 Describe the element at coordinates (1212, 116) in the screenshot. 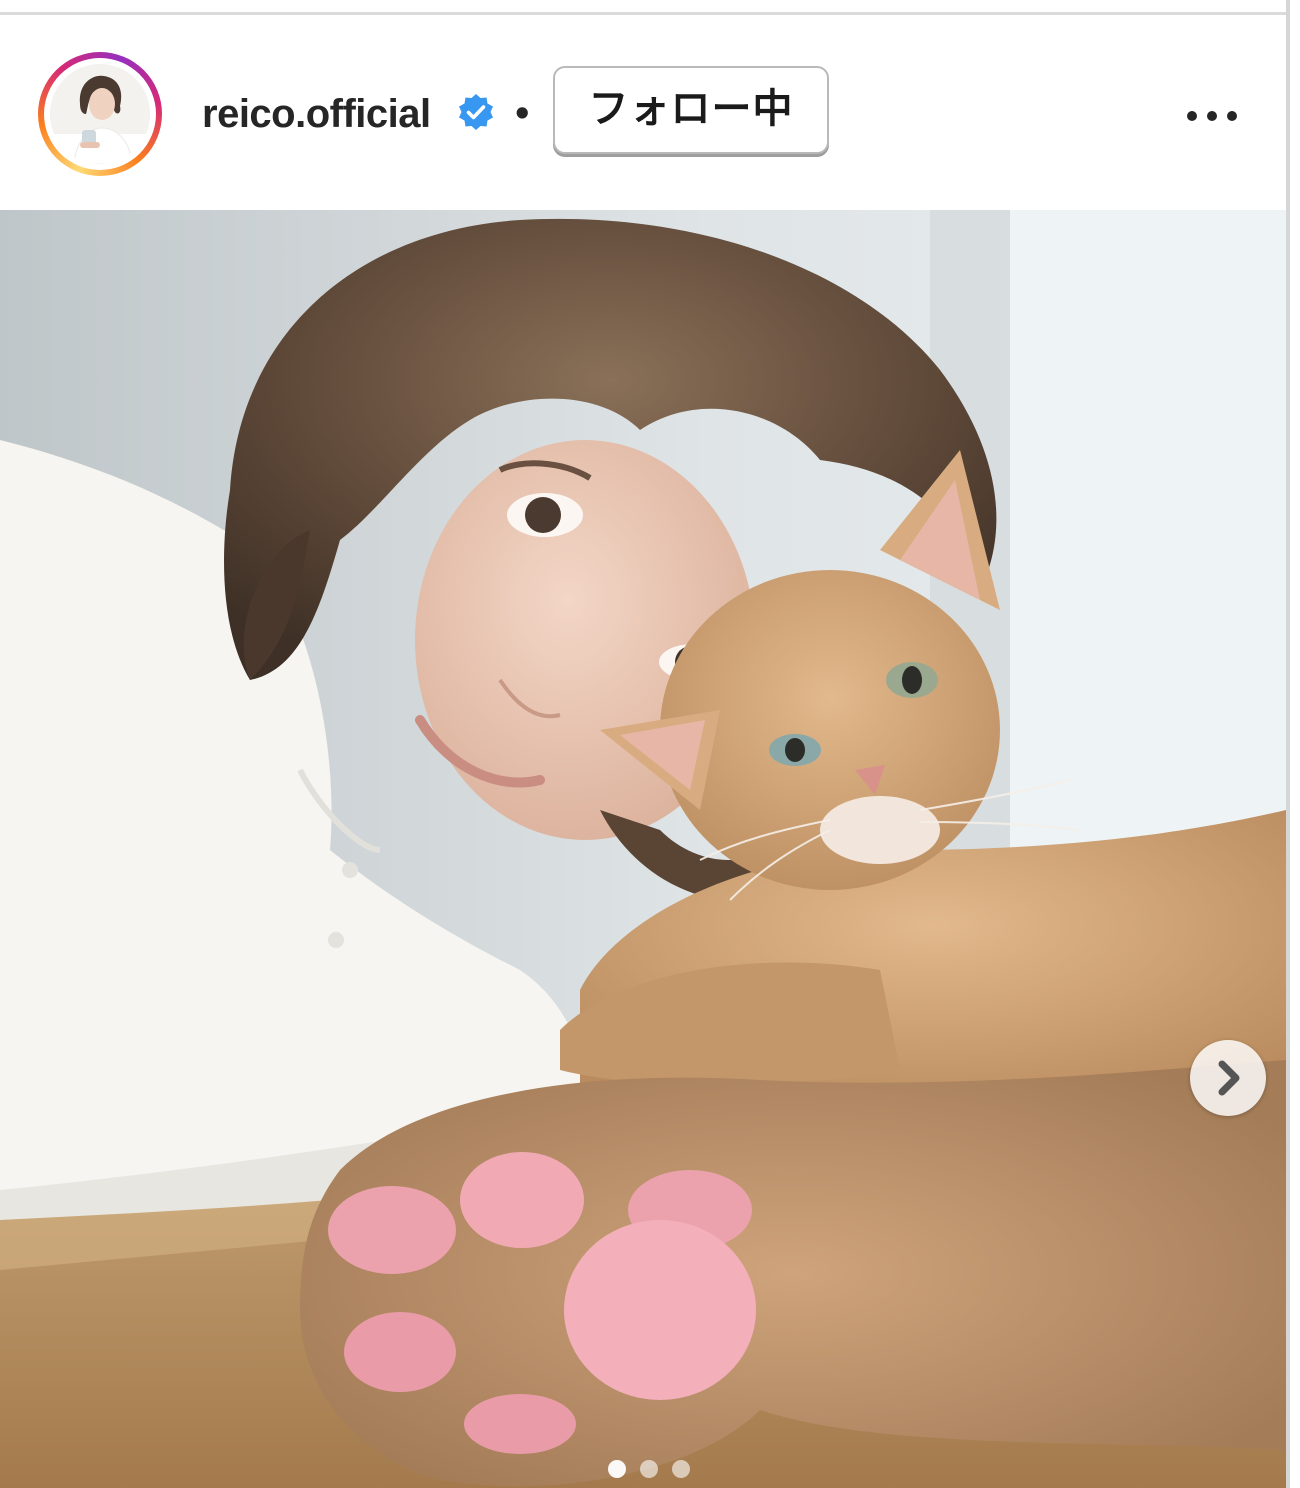

I see `more-options-icon` at that location.